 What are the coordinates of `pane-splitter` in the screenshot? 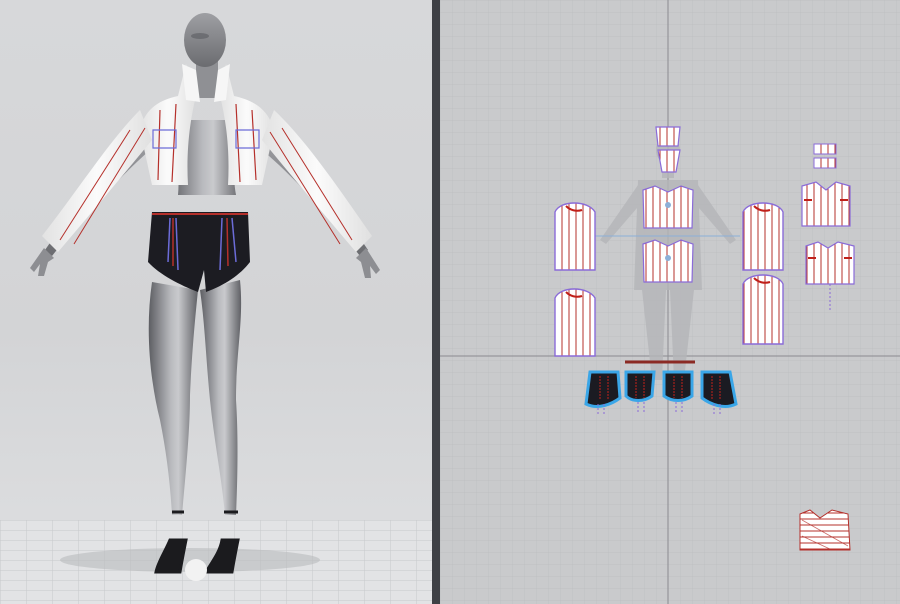 It's located at (436, 302).